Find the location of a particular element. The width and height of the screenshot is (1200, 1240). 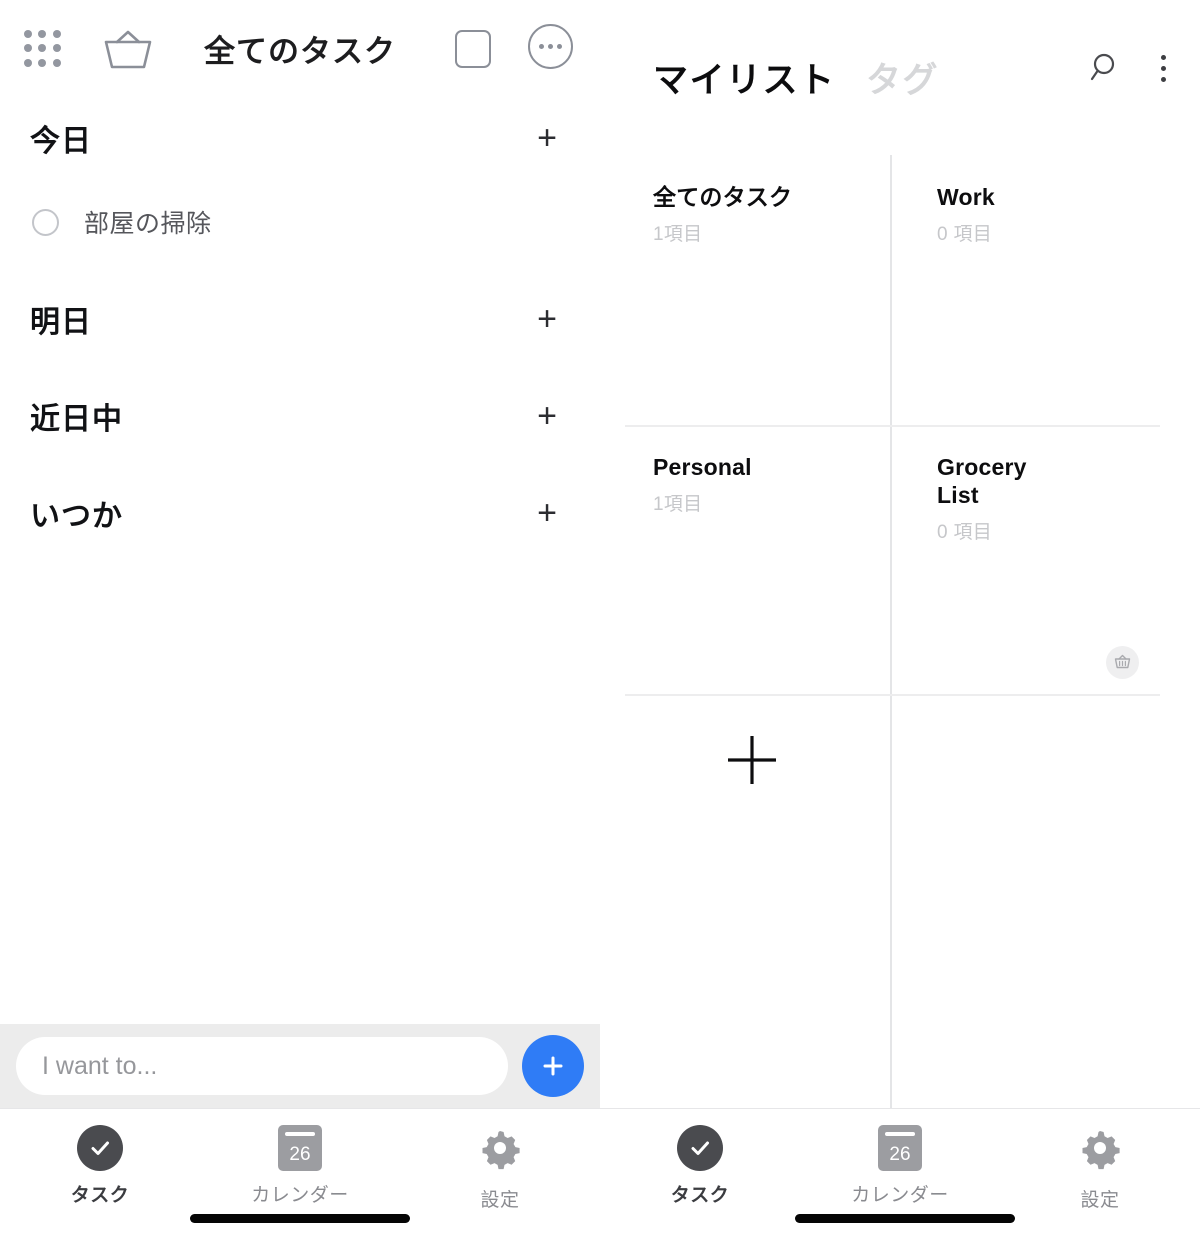

add-list-button is located at coordinates (752, 760).